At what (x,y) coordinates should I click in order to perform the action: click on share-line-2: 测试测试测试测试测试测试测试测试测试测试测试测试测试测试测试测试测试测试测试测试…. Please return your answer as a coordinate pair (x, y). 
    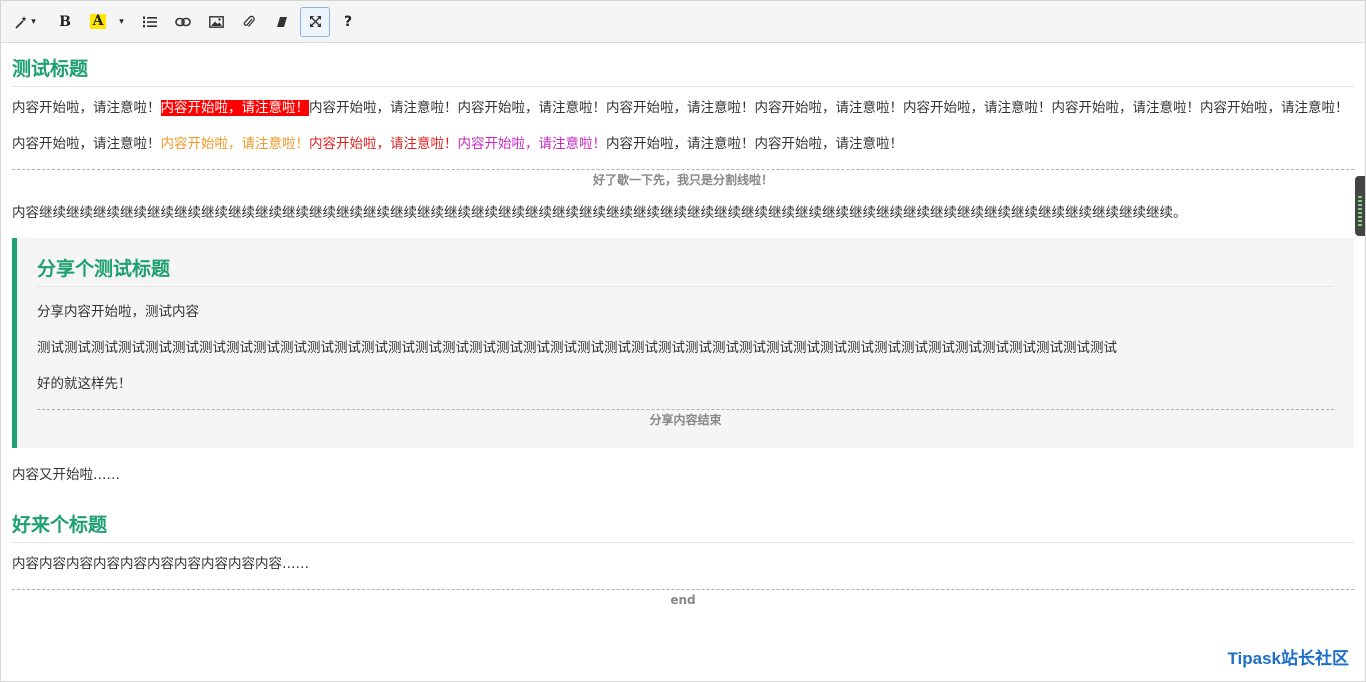
    Looking at the image, I should click on (577, 348).